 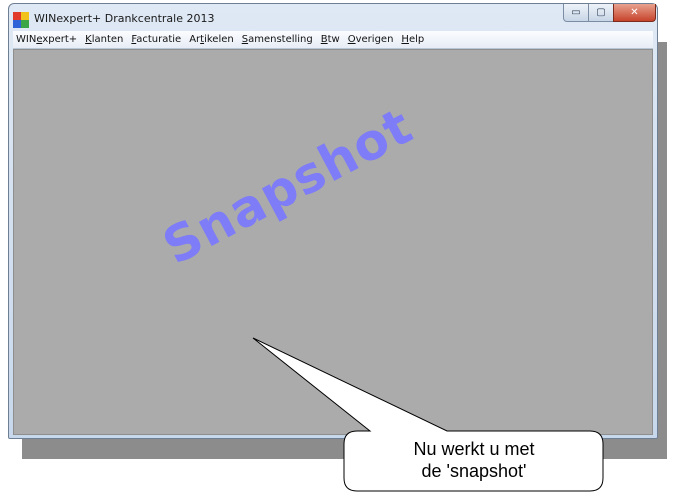 I want to click on title-bar: WINexpert+ Drankcentrale 2013 ▭ ▢ ✕, so click(x=333, y=18).